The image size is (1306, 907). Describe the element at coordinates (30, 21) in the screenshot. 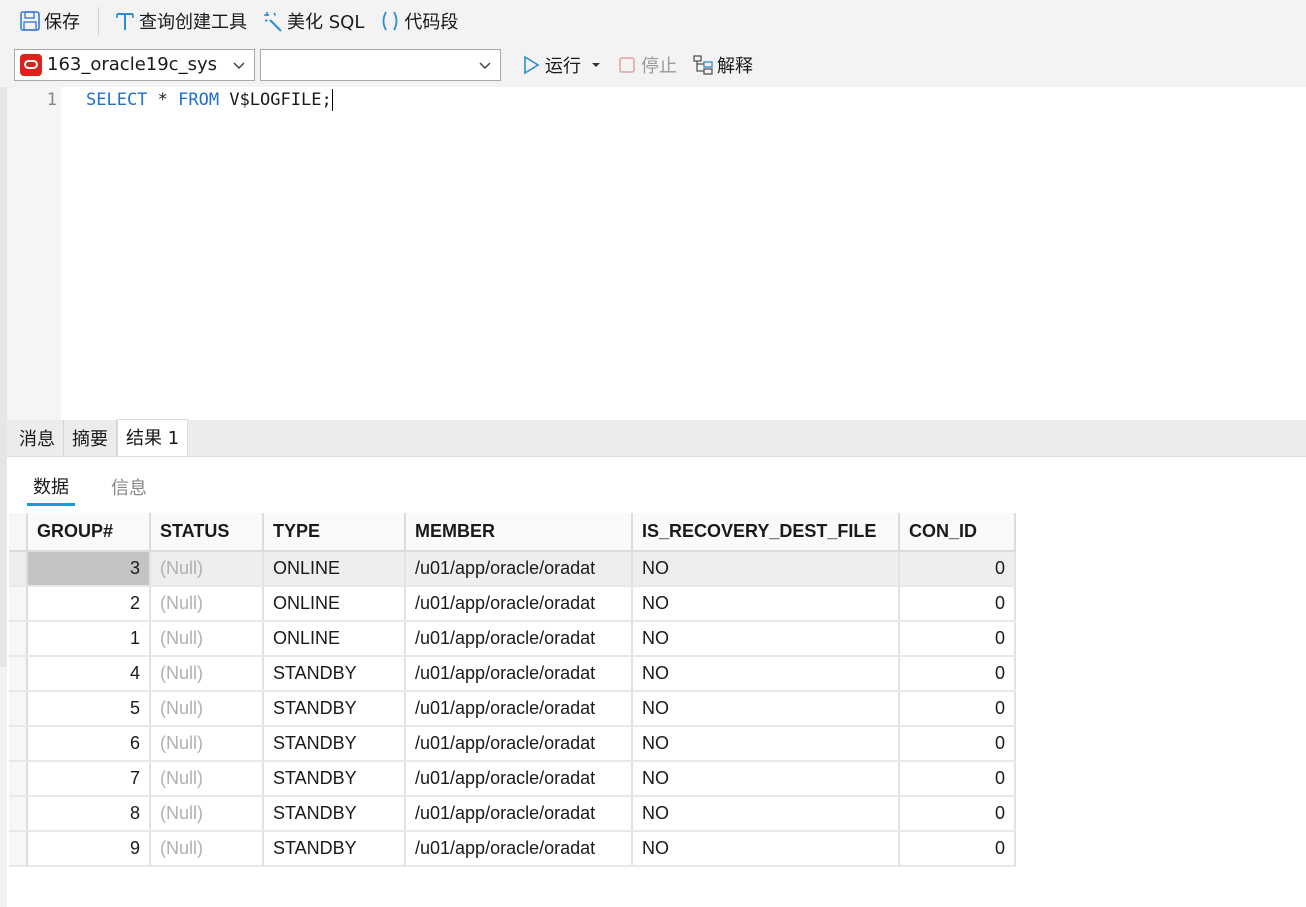

I see `save-icon` at that location.